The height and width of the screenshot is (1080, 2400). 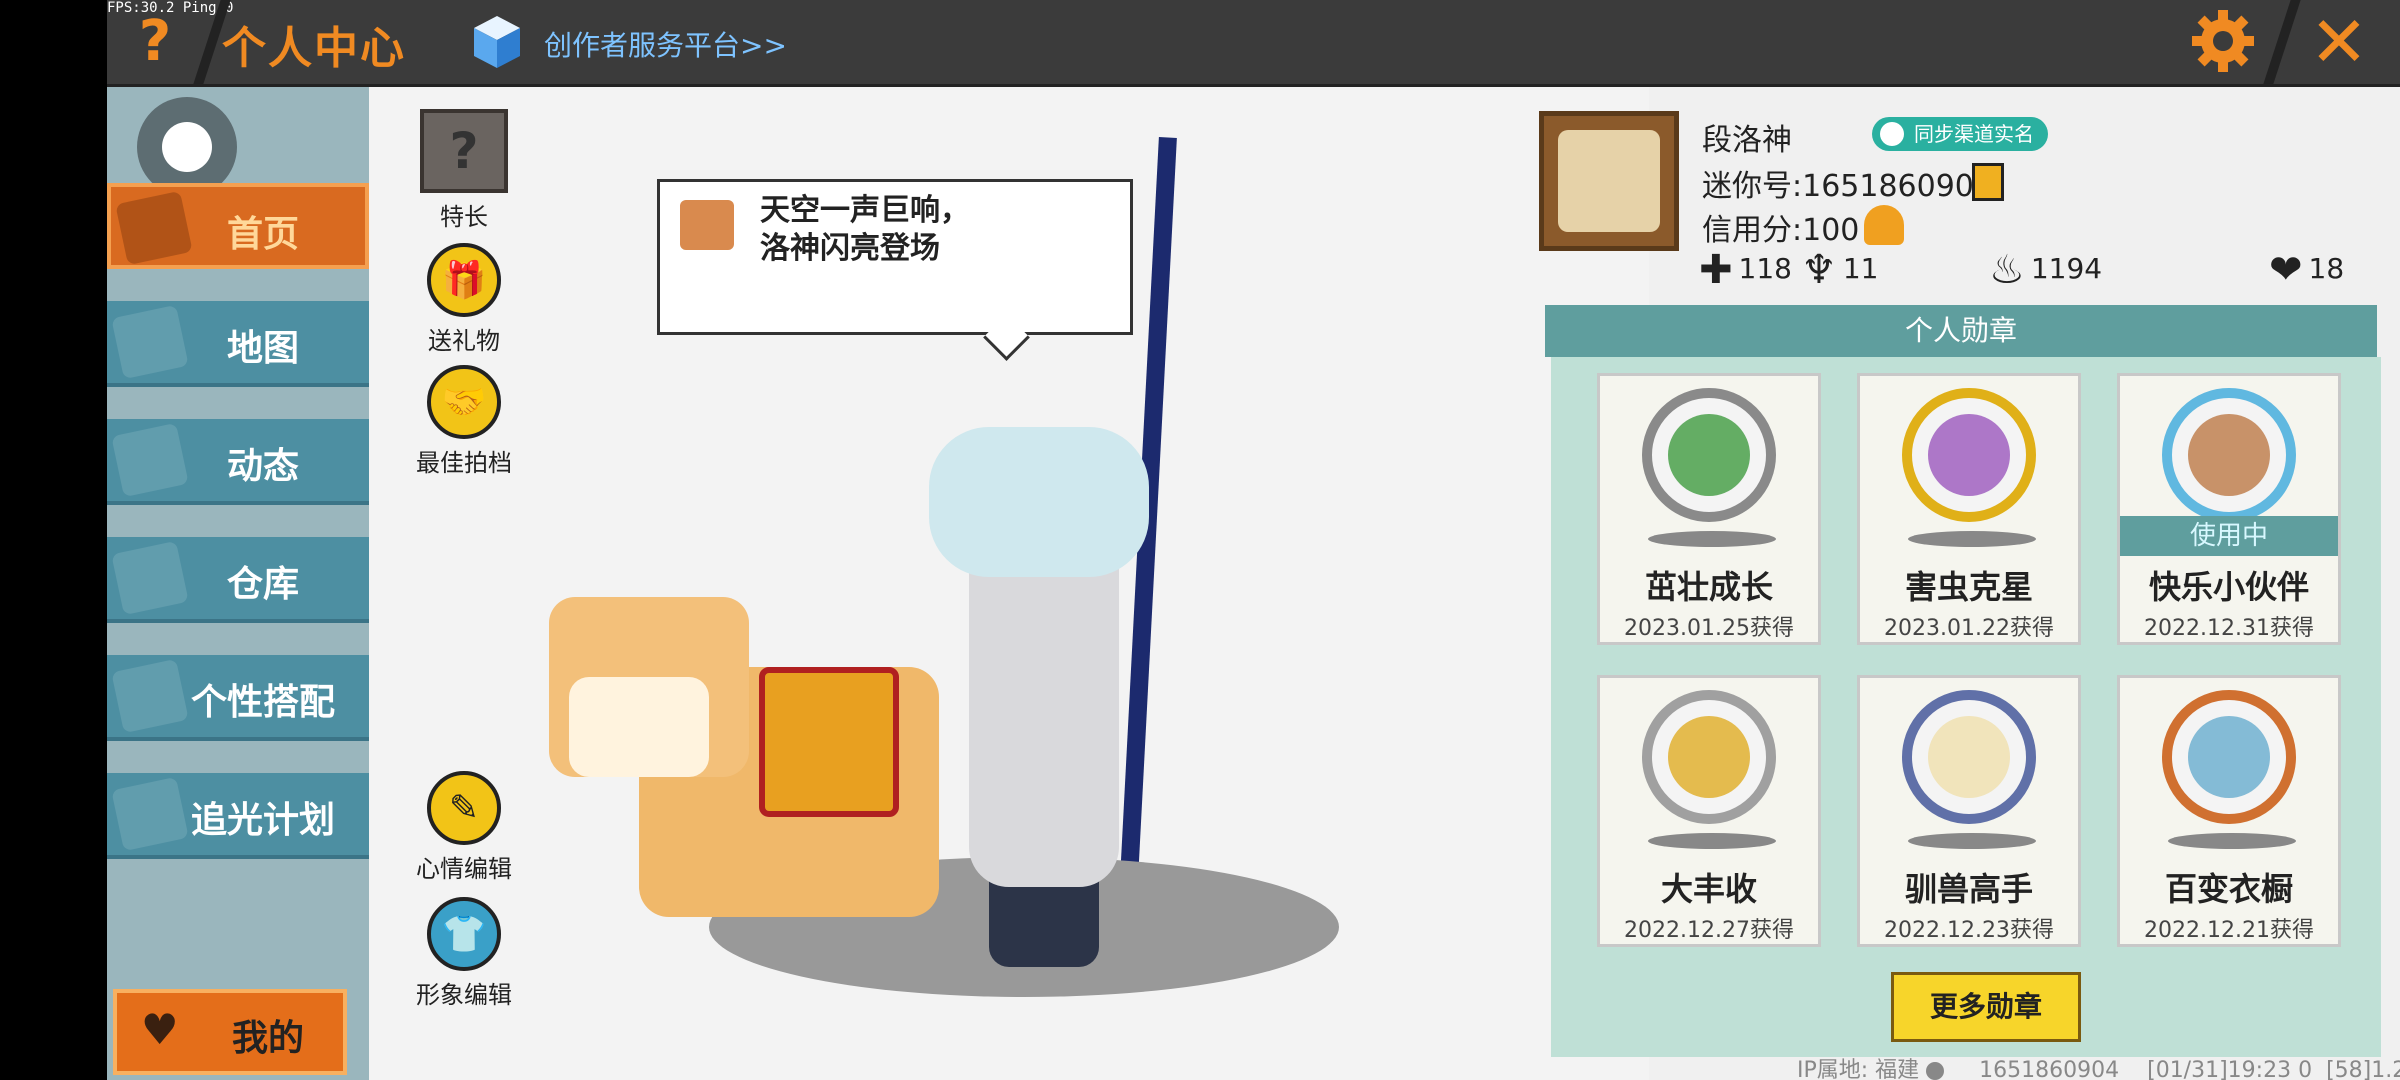 I want to click on more-medals-button: 更多勋章, so click(x=1986, y=1007).